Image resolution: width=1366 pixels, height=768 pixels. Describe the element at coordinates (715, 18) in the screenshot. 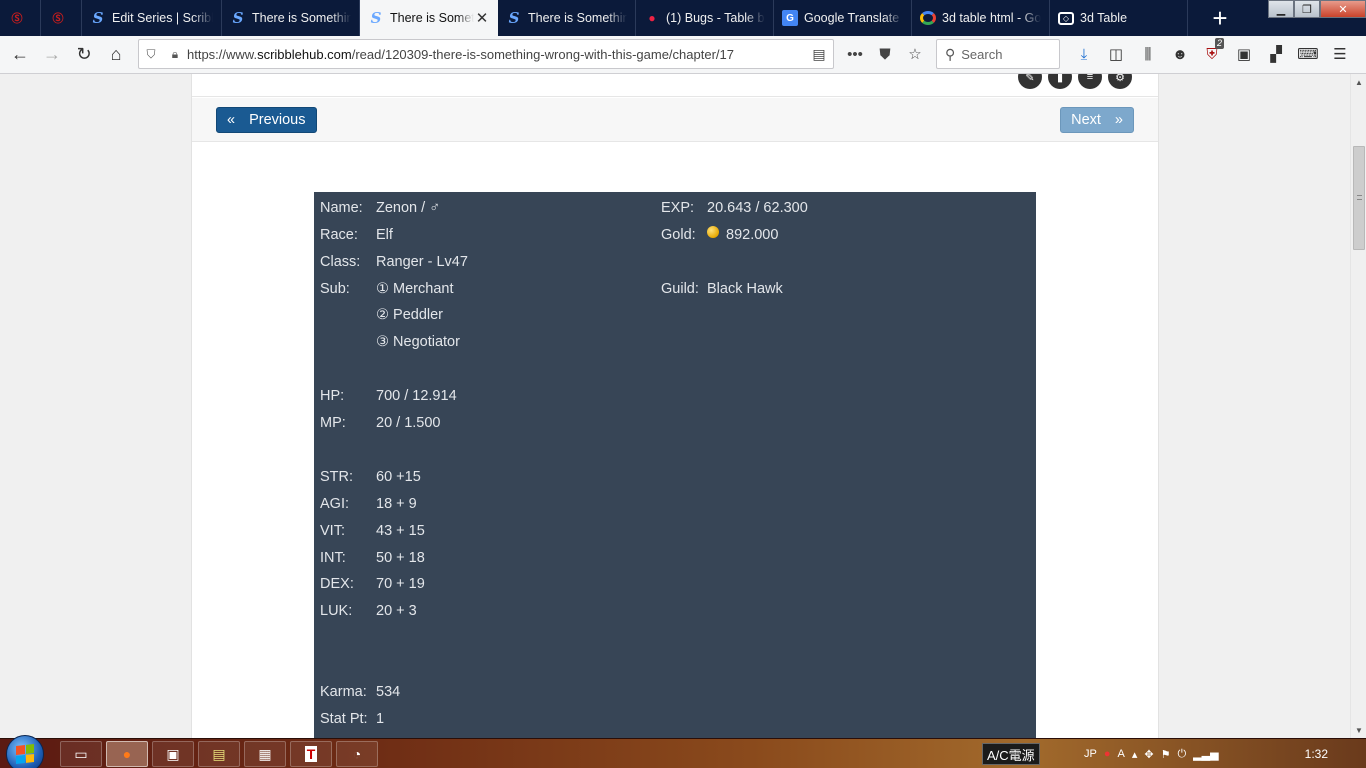

I see `tab-title: (1) Bugs - Table bug` at that location.